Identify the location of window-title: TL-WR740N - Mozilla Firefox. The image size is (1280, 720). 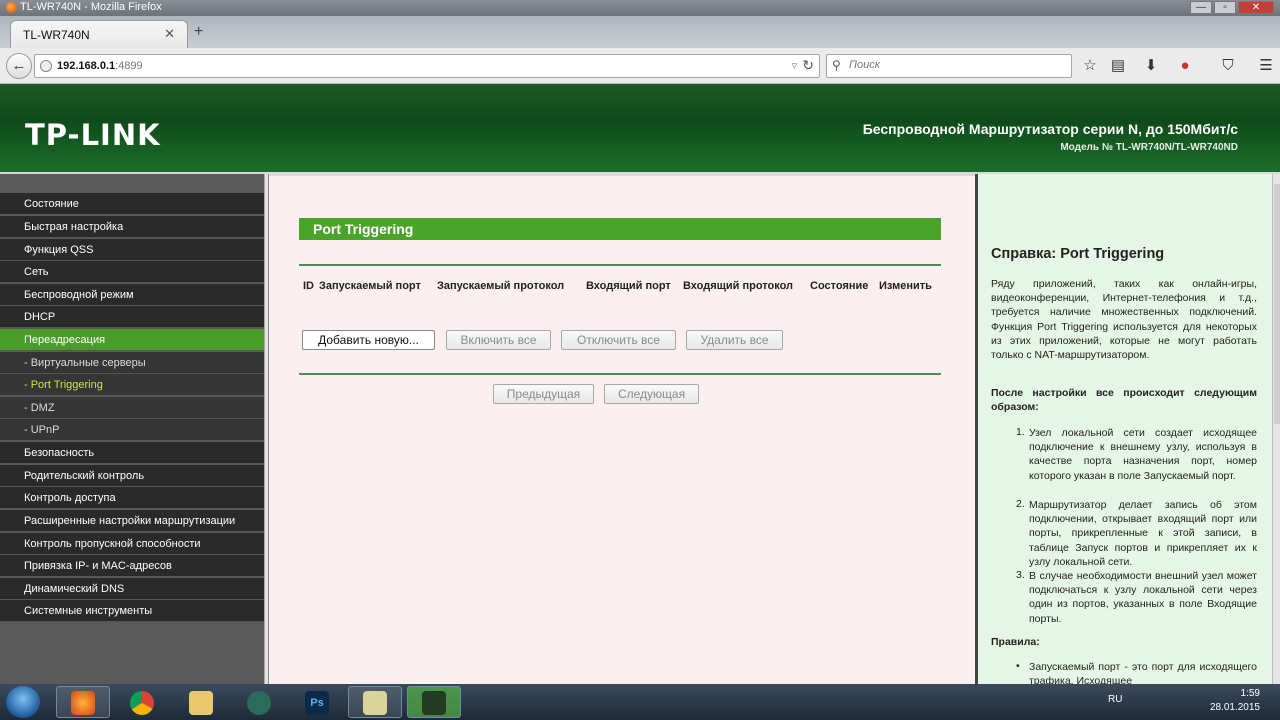
(91, 7).